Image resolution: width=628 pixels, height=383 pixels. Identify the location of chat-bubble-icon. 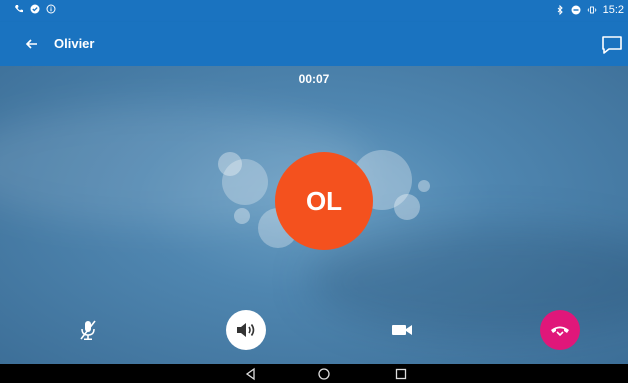
(612, 45).